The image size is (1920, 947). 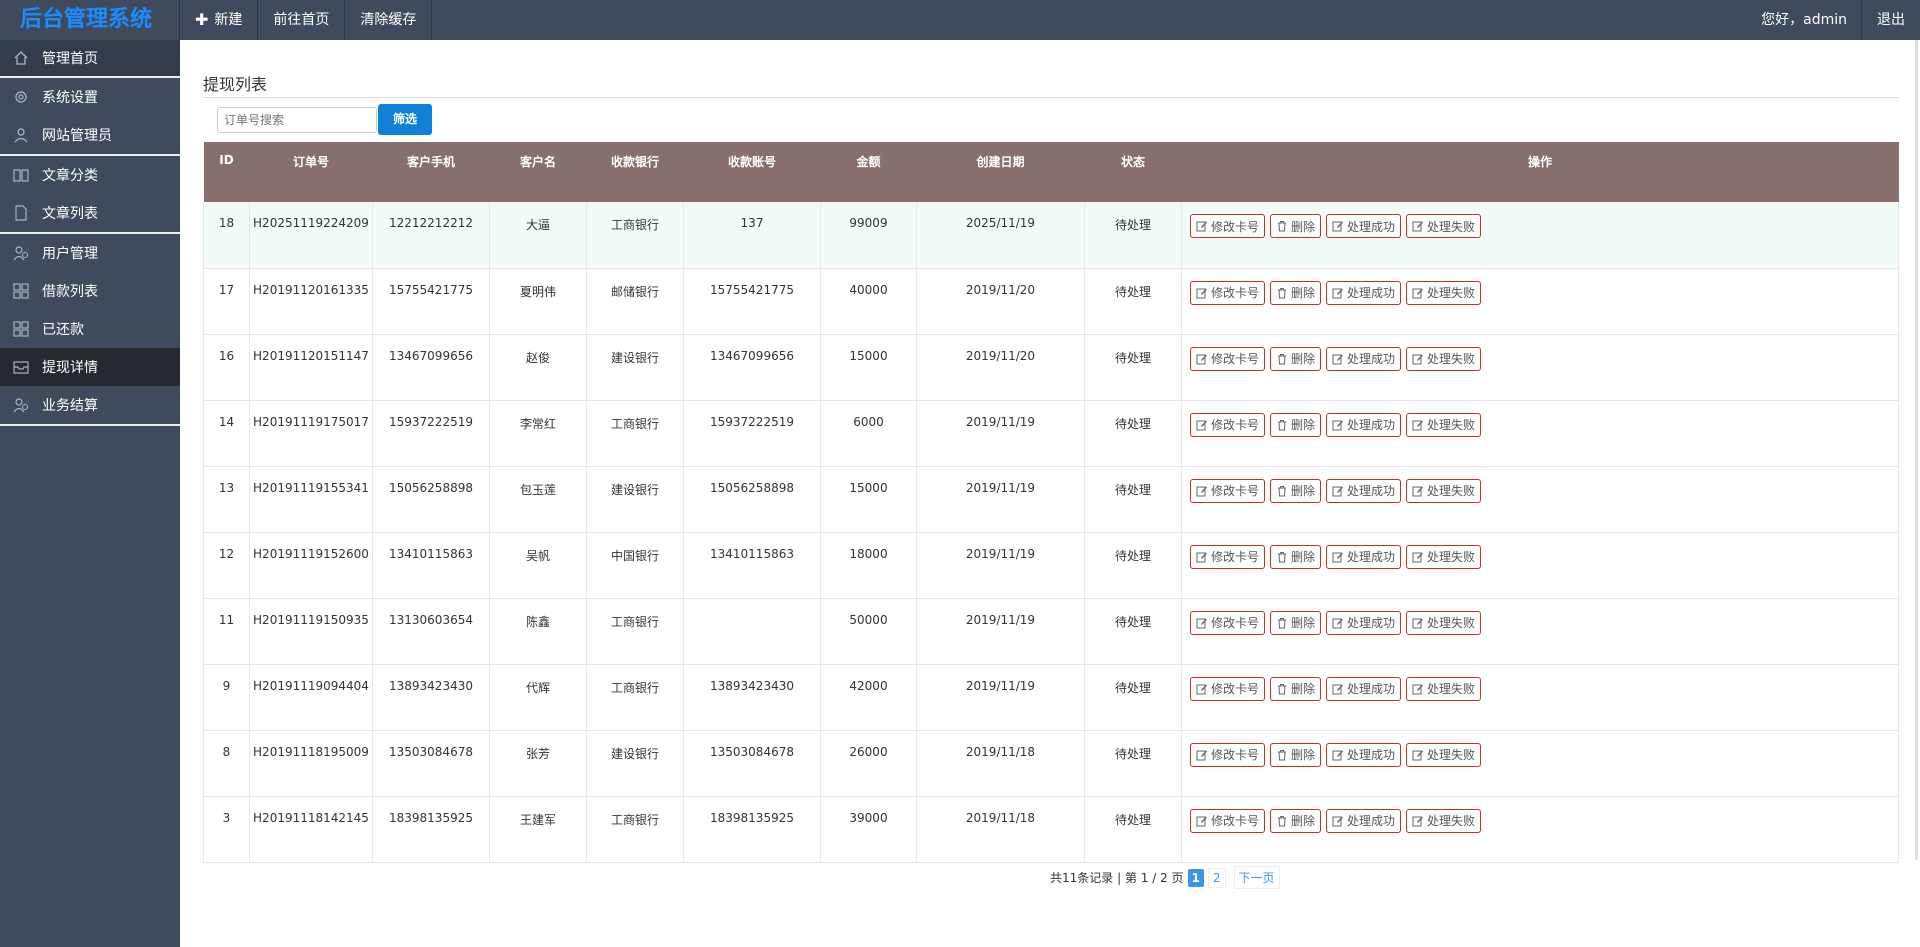 What do you see at coordinates (90, 155) in the screenshot?
I see `sidebar-divider` at bounding box center [90, 155].